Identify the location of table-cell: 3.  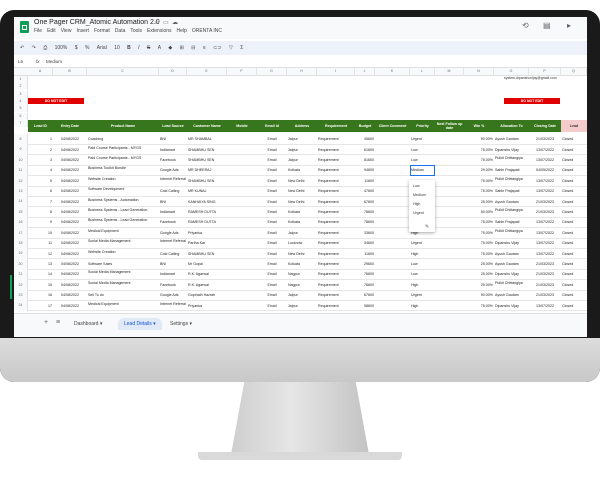
(40, 160).